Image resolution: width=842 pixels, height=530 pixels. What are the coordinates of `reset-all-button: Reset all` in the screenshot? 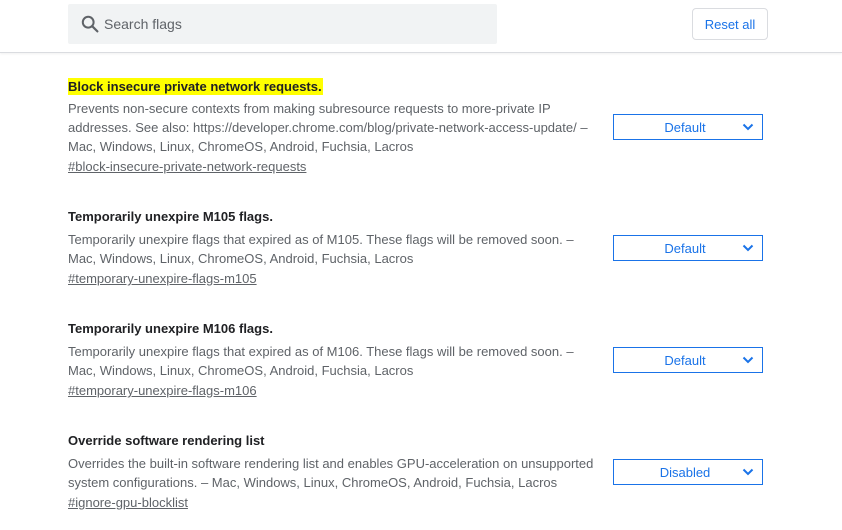 It's located at (730, 24).